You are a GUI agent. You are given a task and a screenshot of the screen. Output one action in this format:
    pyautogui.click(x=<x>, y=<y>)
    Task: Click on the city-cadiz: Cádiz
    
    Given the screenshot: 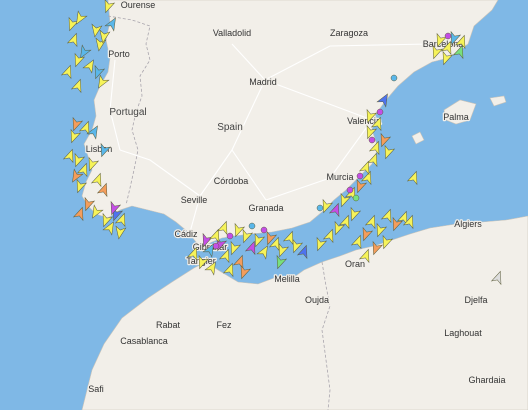 What is the action you would take?
    pyautogui.click(x=186, y=234)
    